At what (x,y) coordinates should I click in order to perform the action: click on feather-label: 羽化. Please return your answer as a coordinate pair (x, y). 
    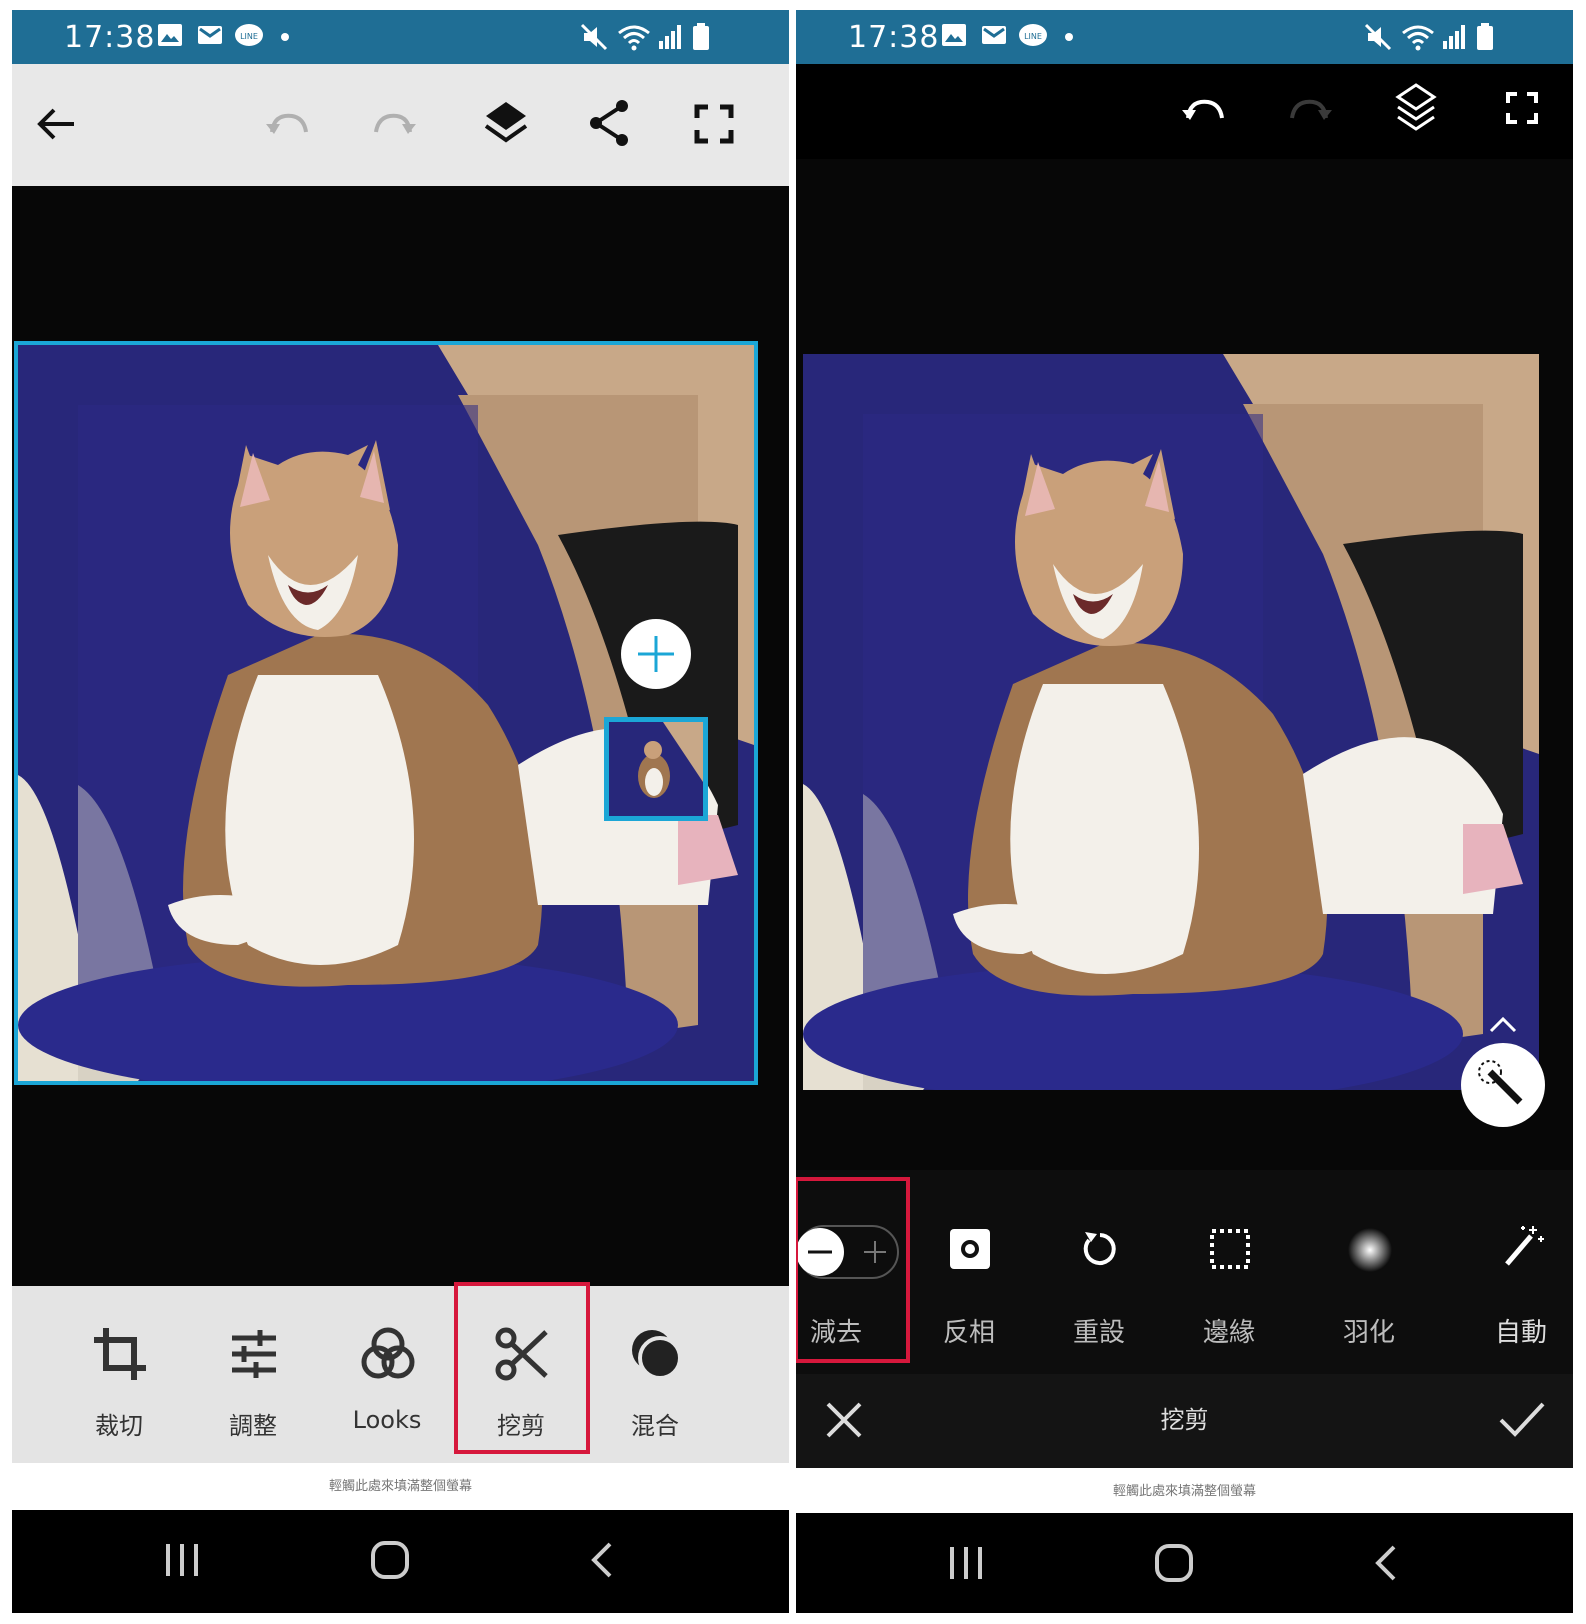
    Looking at the image, I should click on (1368, 1333).